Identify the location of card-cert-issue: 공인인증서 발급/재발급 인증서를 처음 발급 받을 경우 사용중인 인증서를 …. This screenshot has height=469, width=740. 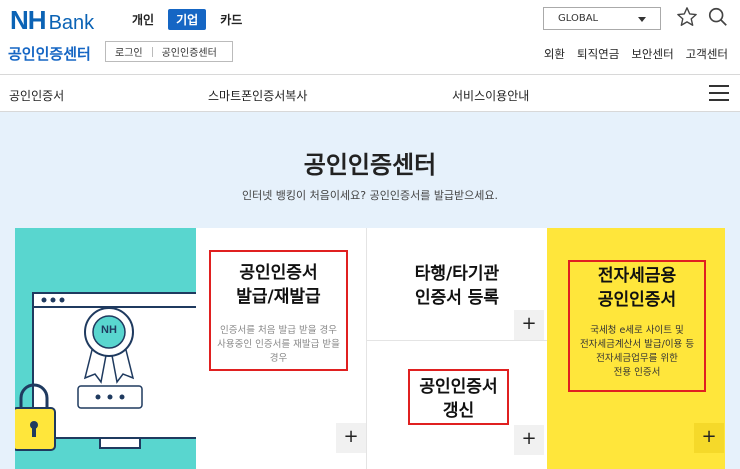
(281, 348).